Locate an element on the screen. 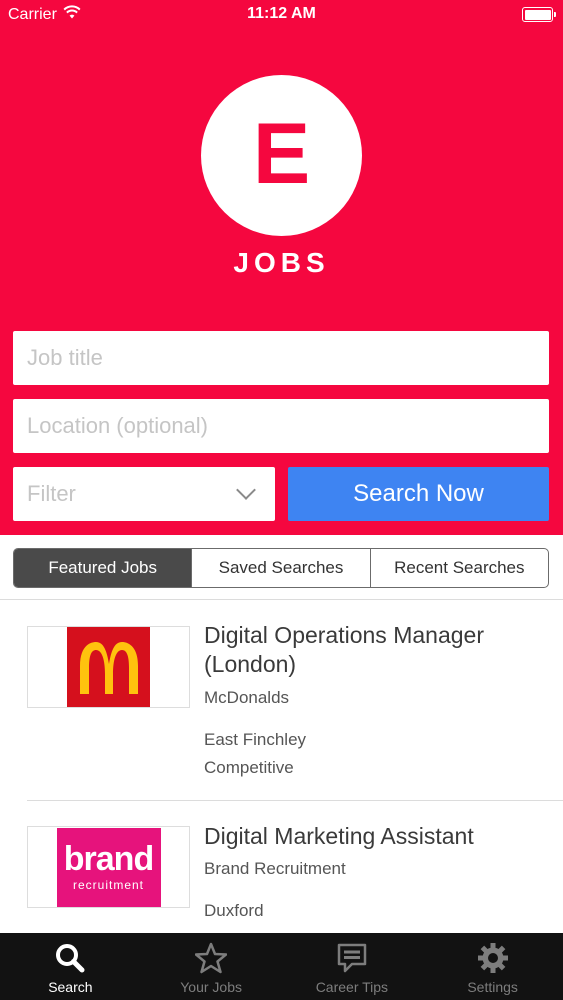  tab-your-jobs: Your Jobs is located at coordinates (211, 966).